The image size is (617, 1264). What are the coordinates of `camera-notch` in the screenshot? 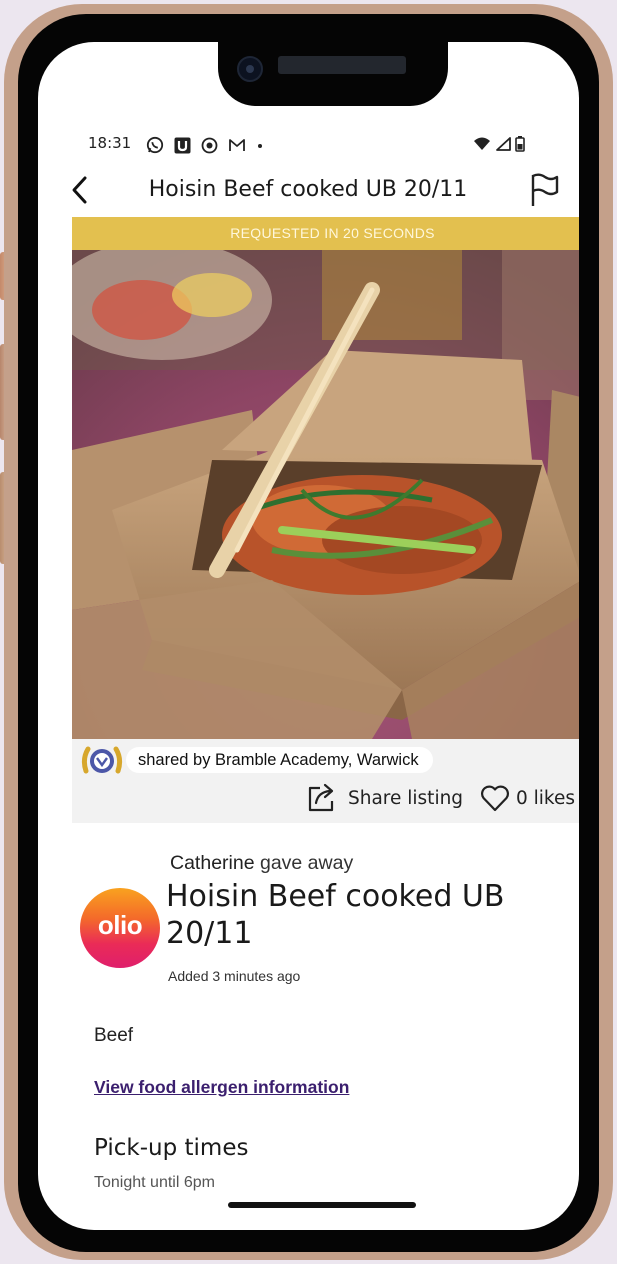 It's located at (333, 74).